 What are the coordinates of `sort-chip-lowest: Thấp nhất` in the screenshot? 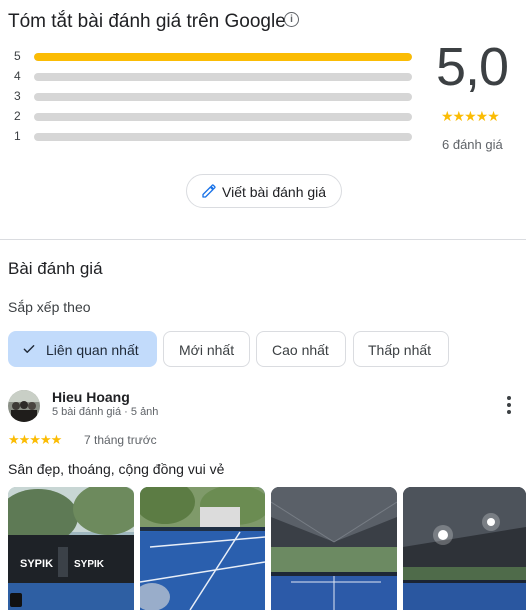 It's located at (401, 349).